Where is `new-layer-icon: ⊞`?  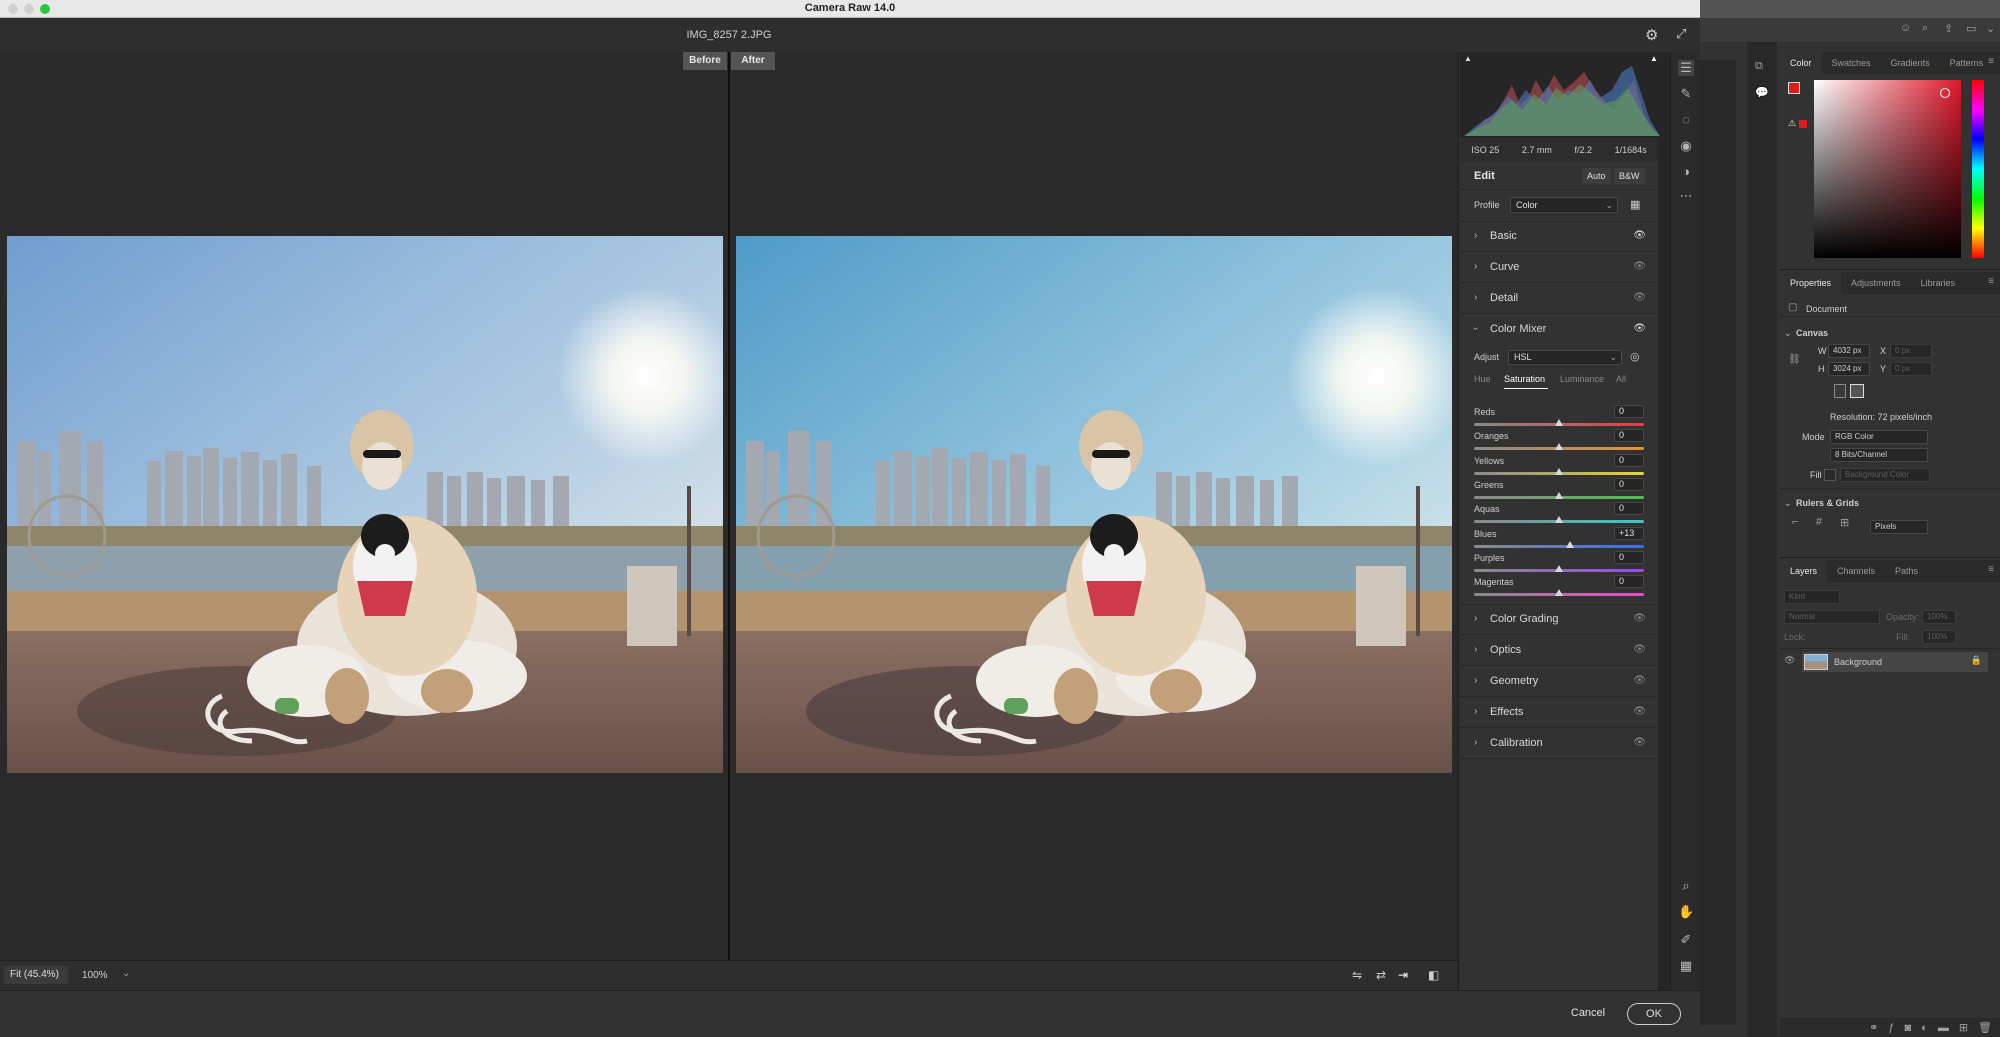
new-layer-icon: ⊞ is located at coordinates (1963, 1027).